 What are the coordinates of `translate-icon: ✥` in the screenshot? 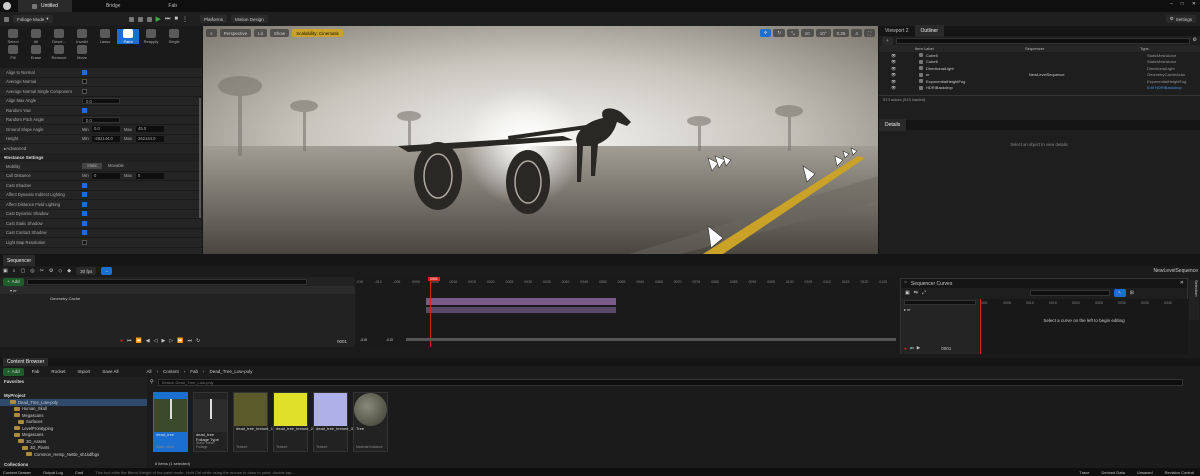 It's located at (765, 33).